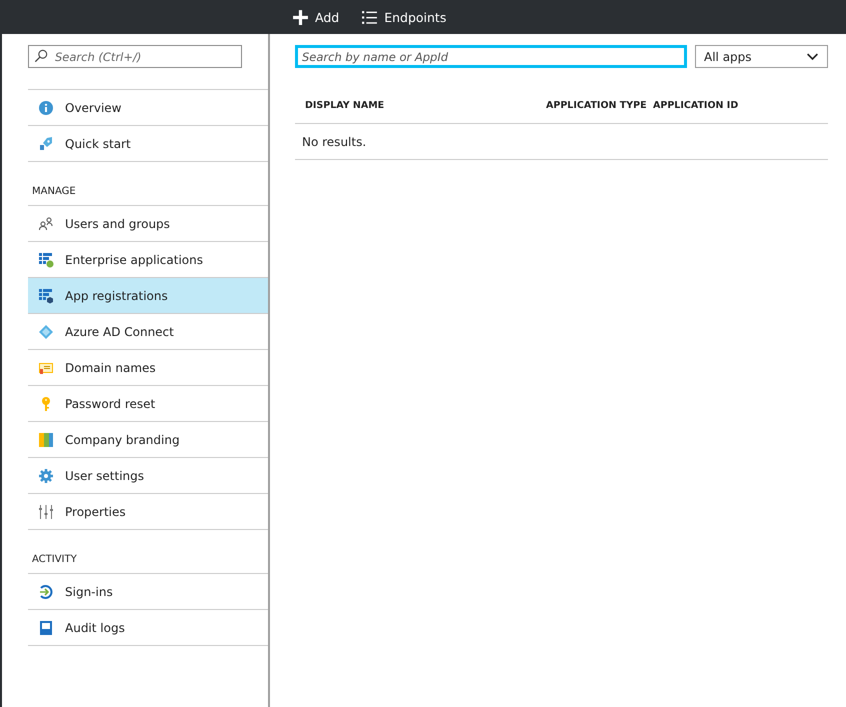  I want to click on people-icon, so click(46, 224).